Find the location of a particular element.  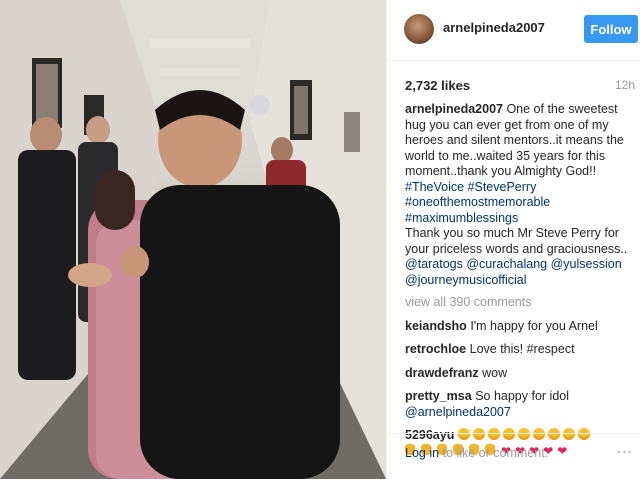

comment-item: drawdefranz wow is located at coordinates (520, 374).